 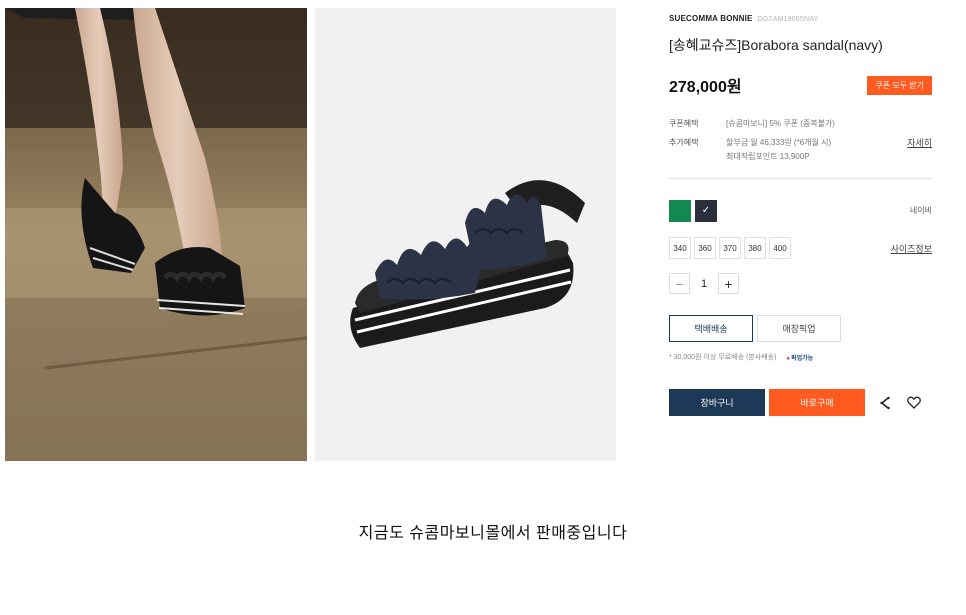 I want to click on coupon-benefit-label: 쿠폰혜택, so click(x=684, y=123).